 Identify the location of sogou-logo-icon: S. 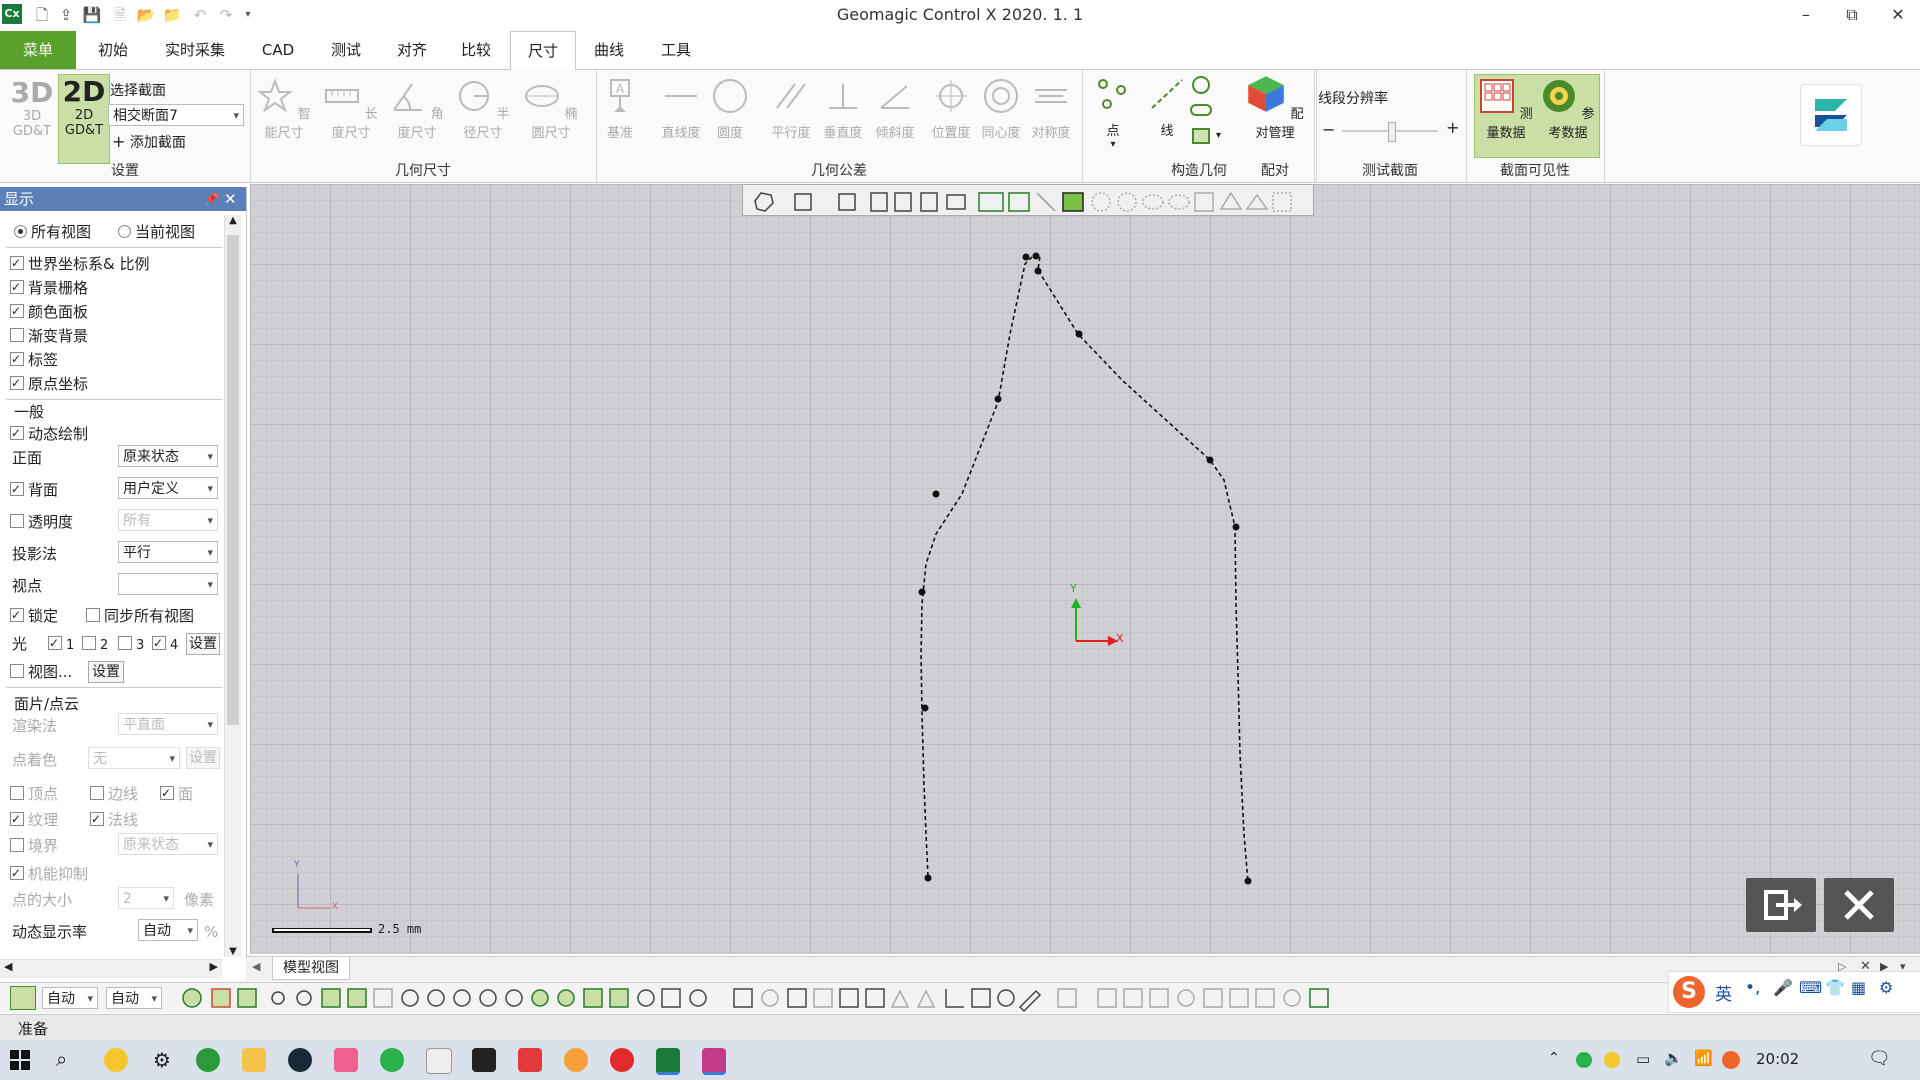
(1689, 992).